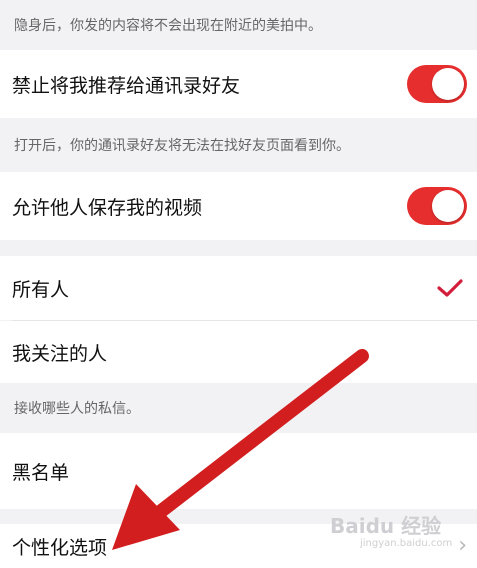 The height and width of the screenshot is (568, 477). What do you see at coordinates (77, 409) in the screenshot?
I see `hint-messages-text: 接收哪些人的私信。` at bounding box center [77, 409].